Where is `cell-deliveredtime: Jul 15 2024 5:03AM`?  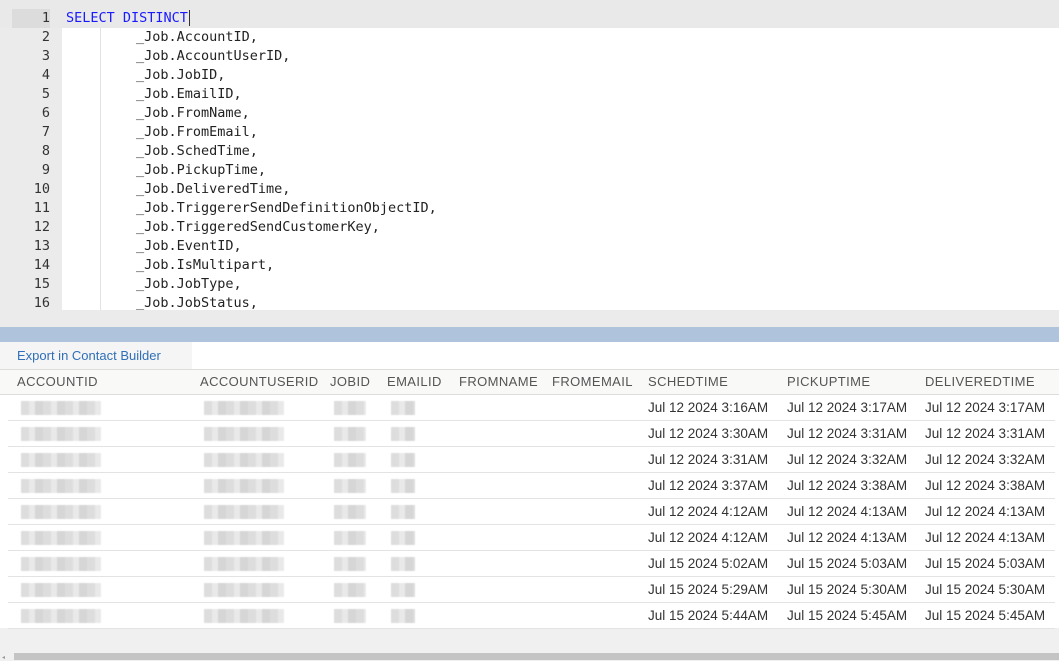 cell-deliveredtime: Jul 15 2024 5:03AM is located at coordinates (985, 563).